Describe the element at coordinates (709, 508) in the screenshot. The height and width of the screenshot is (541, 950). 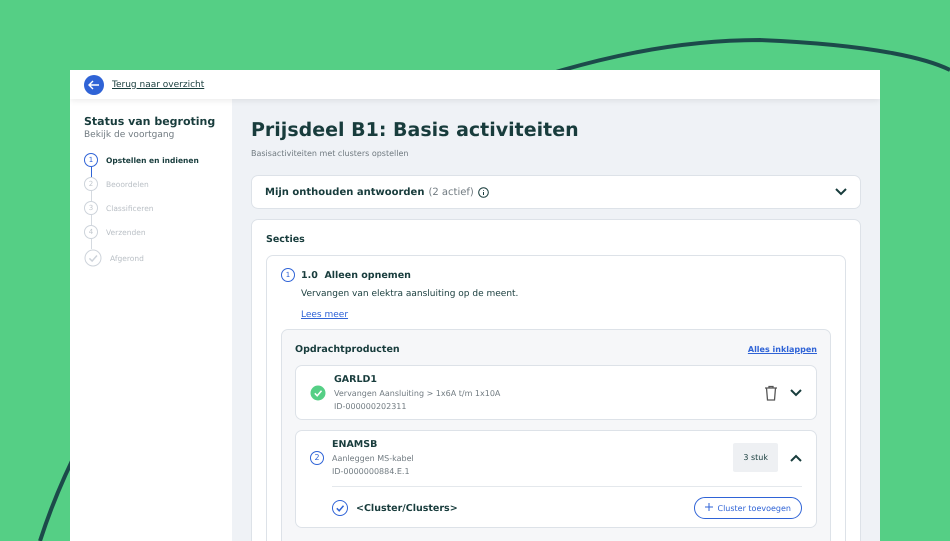
I see `plus-icon` at that location.